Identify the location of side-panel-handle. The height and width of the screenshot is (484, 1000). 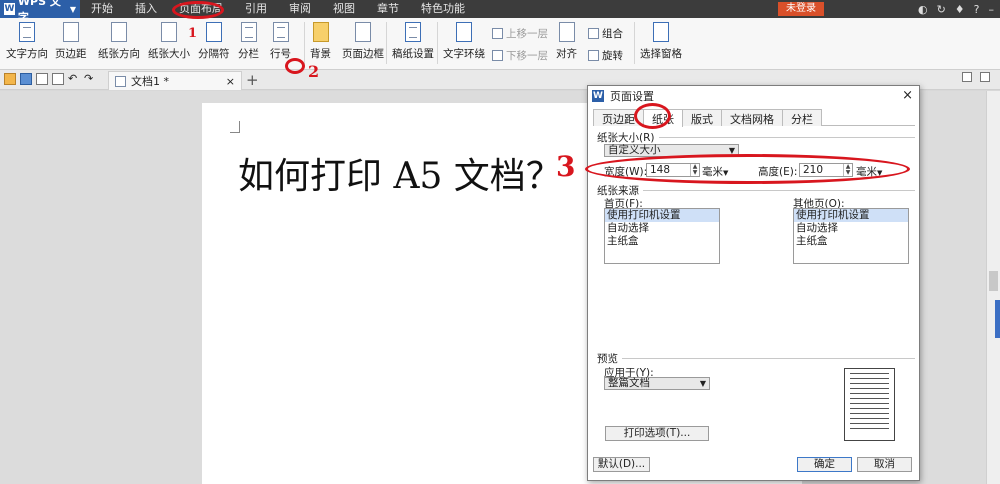
(997, 319).